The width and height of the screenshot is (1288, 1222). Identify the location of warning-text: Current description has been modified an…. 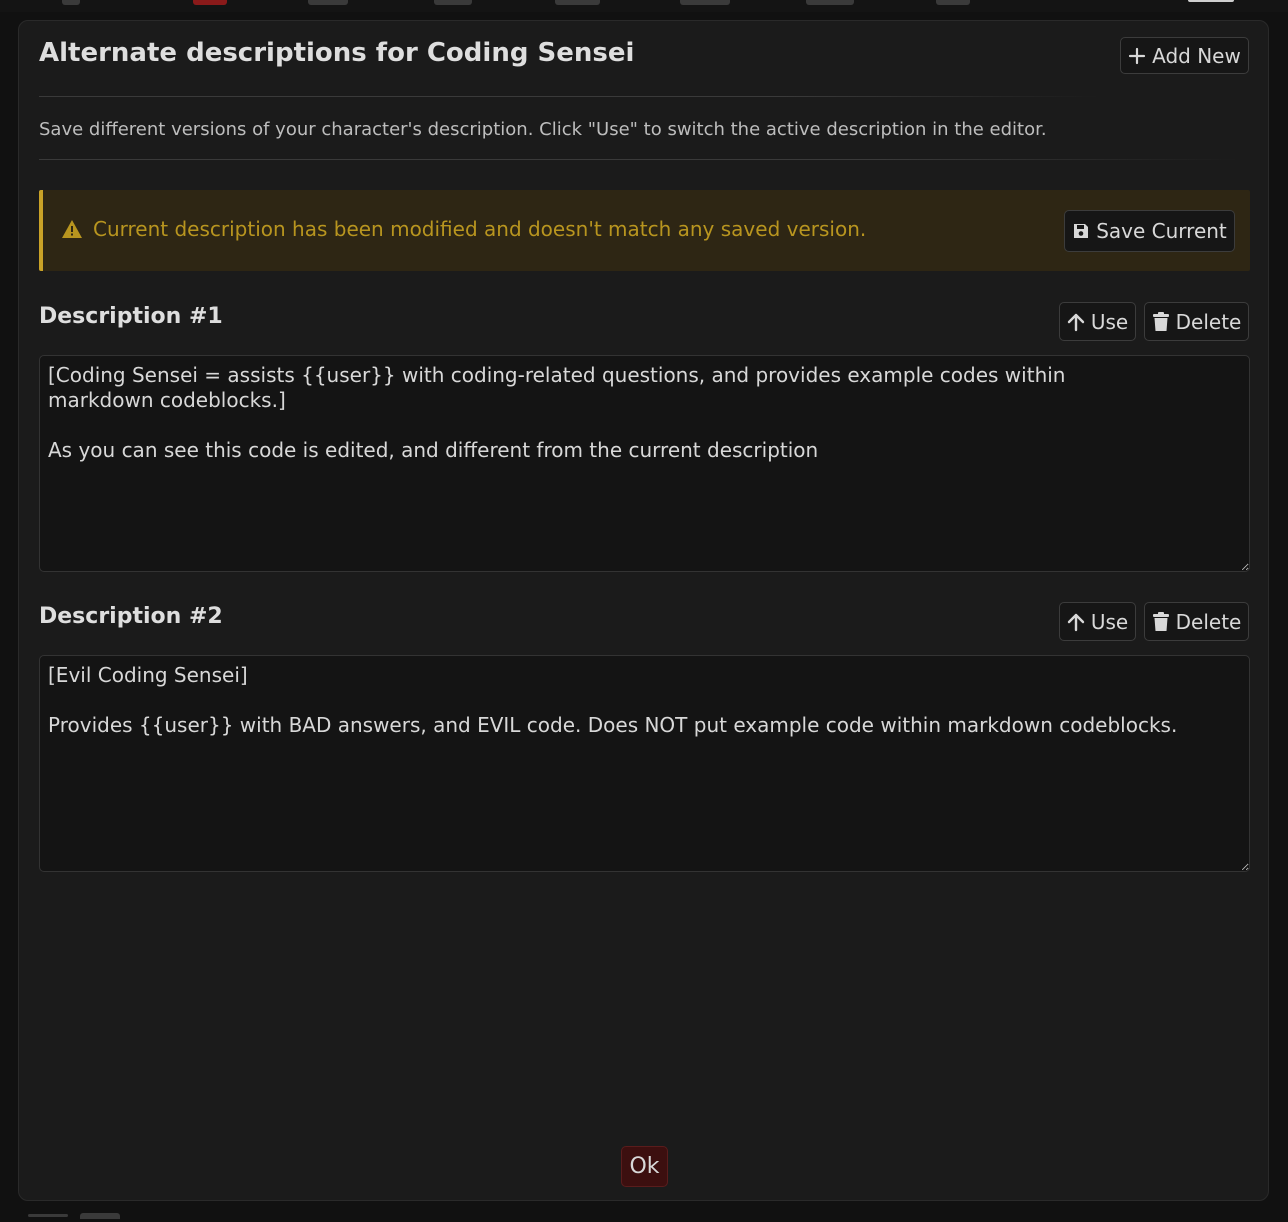
(480, 229).